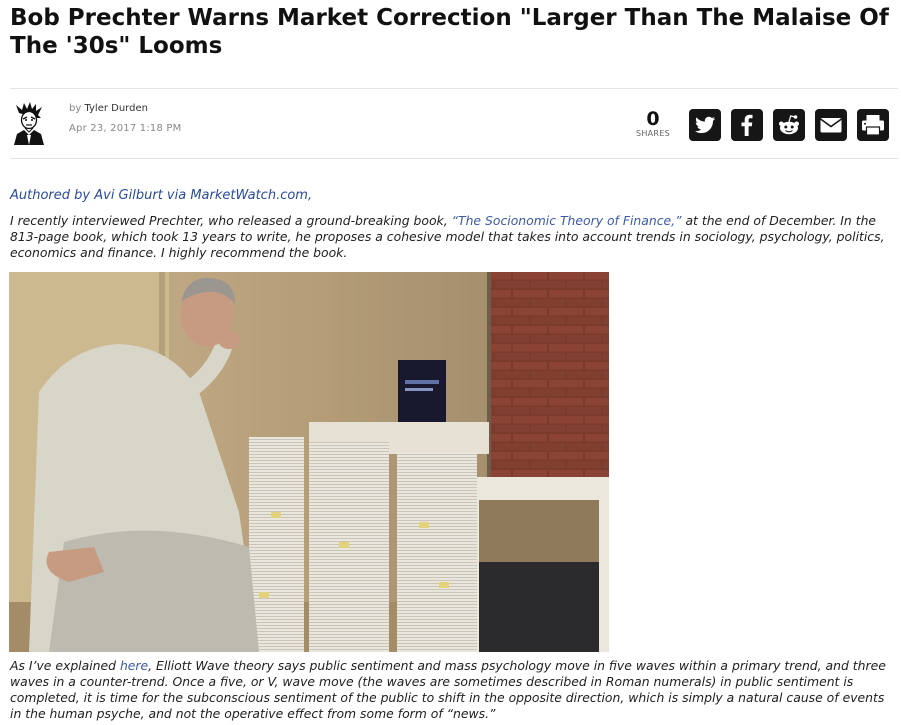 Image resolution: width=901 pixels, height=725 pixels. Describe the element at coordinates (75, 108) in the screenshot. I see `byline-prefix: by` at that location.